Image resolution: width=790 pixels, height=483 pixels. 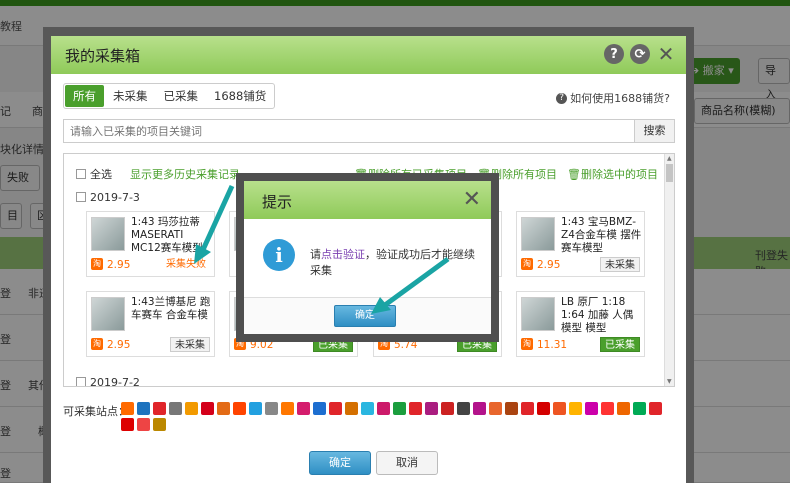 I want to click on dialog-title: 我的采集箱, so click(x=103, y=56).